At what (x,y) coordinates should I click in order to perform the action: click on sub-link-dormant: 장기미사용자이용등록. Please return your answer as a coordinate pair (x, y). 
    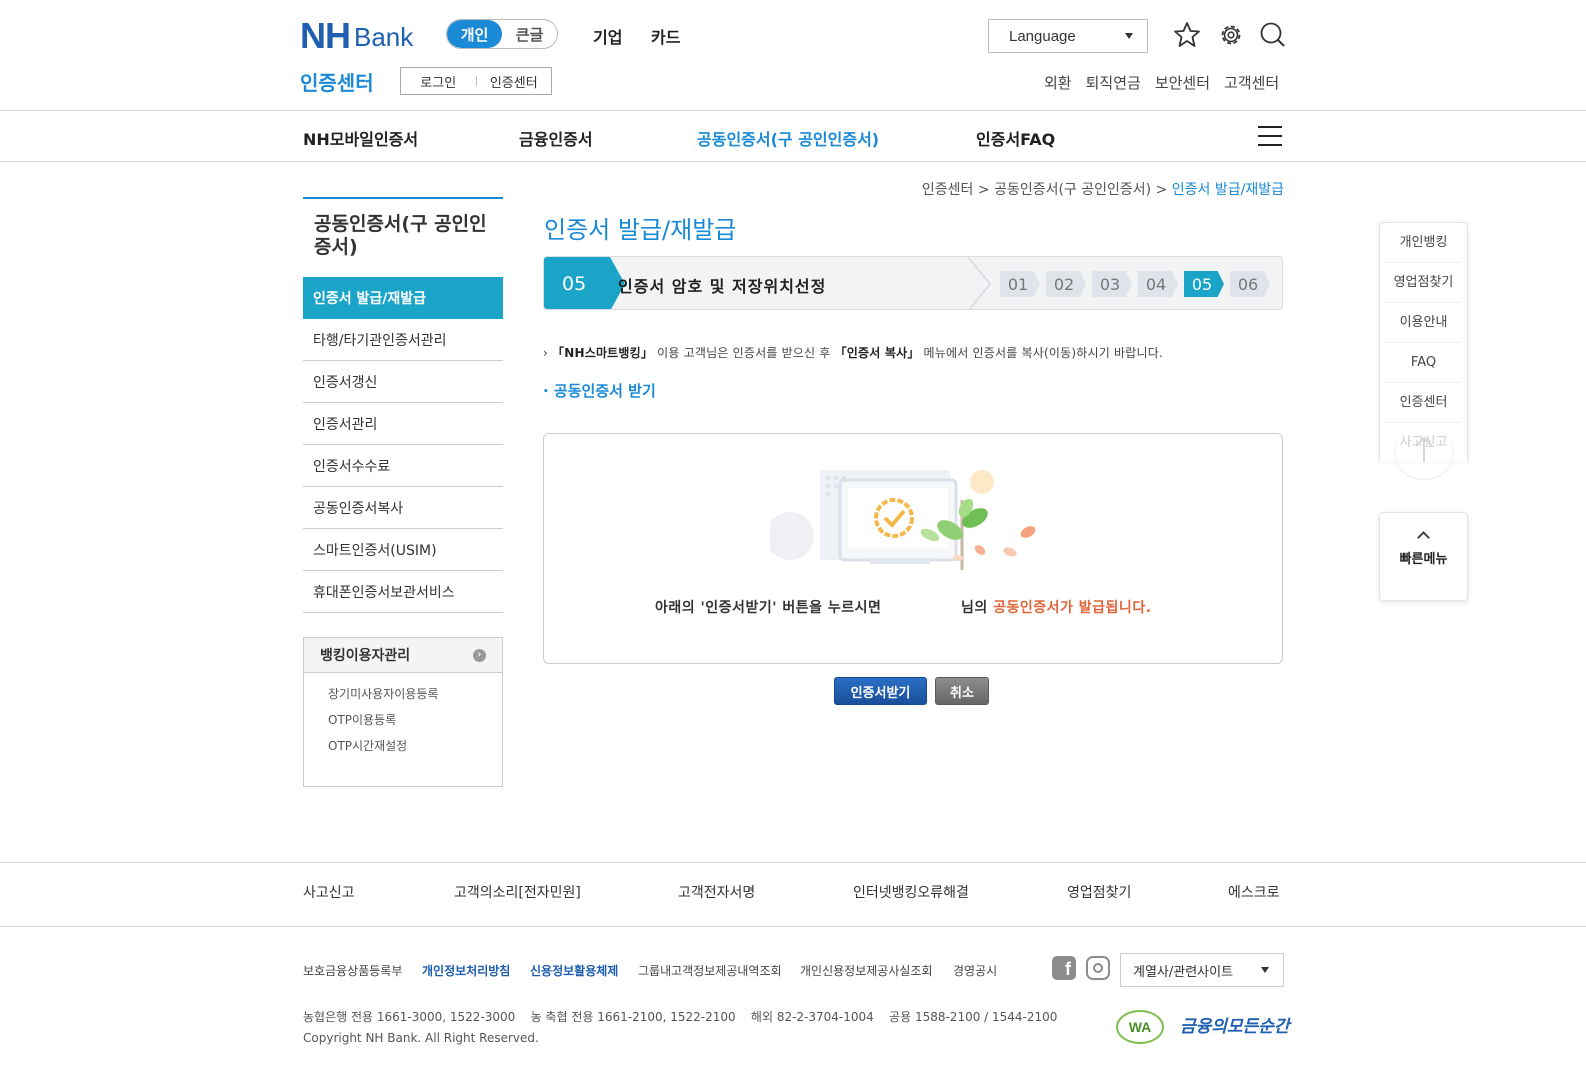
    Looking at the image, I should click on (415, 694).